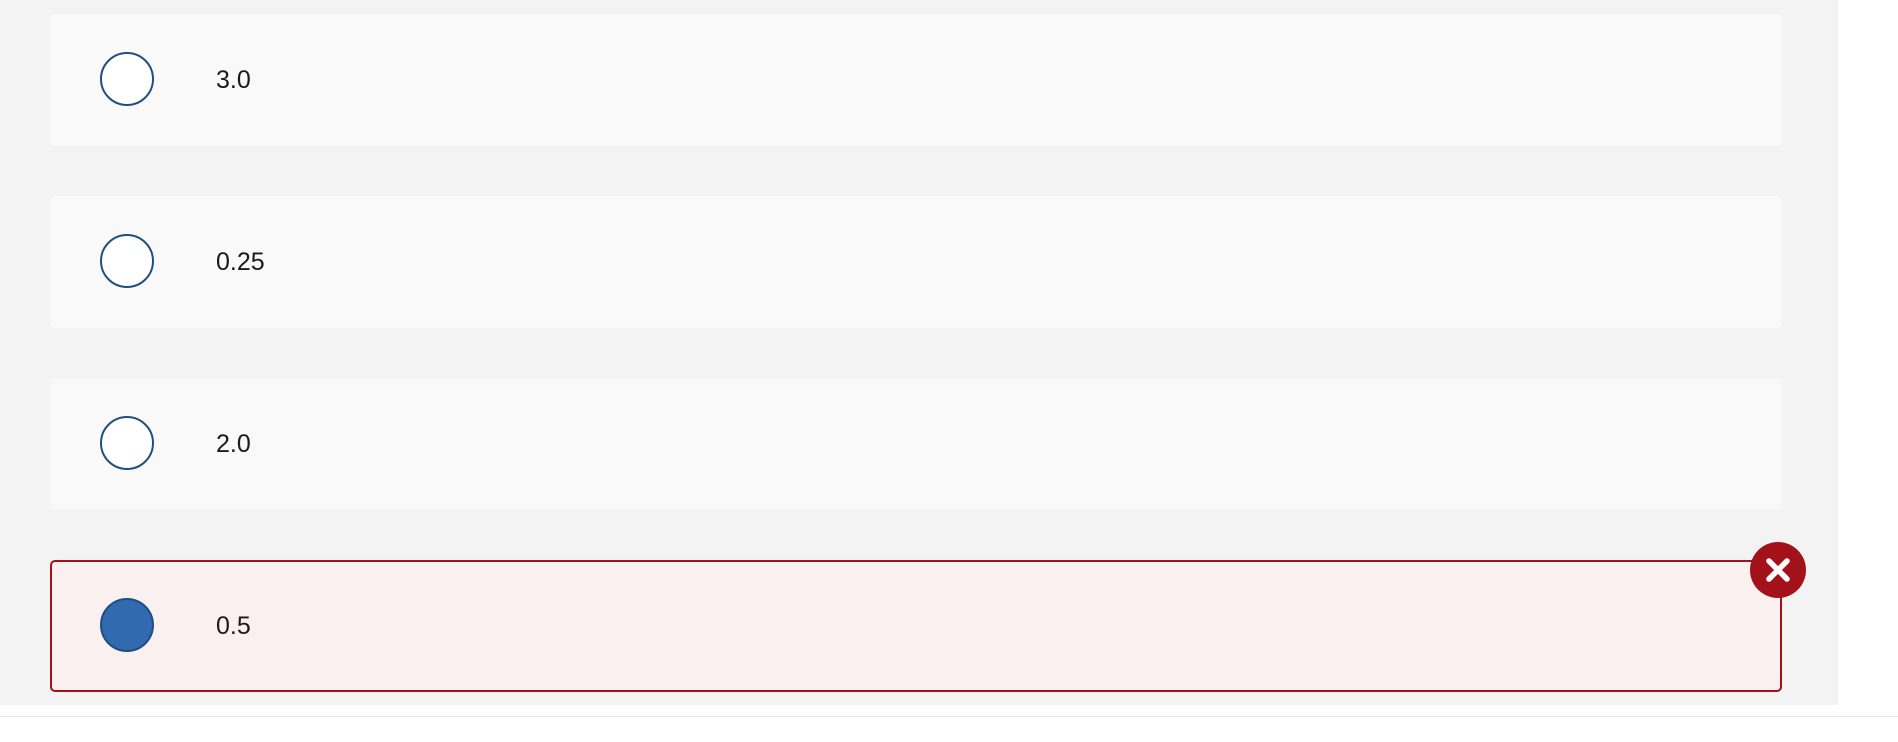 The image size is (1898, 742). I want to click on answer-option-label: 3.0, so click(233, 80).